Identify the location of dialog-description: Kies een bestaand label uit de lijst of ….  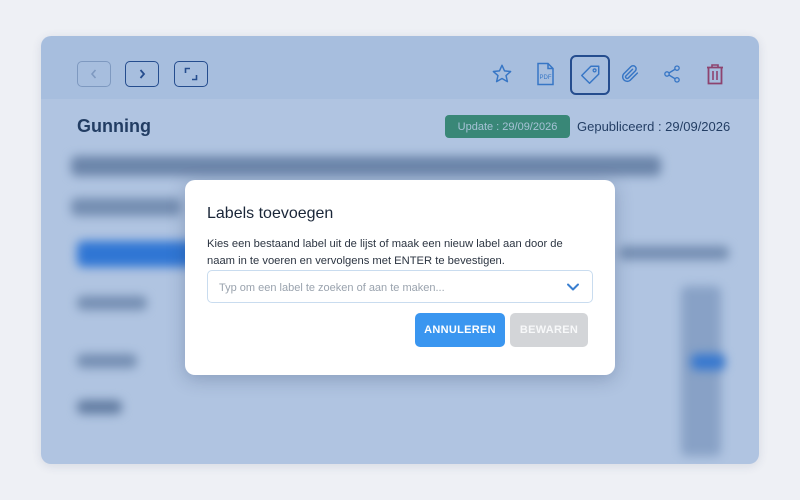
(385, 252).